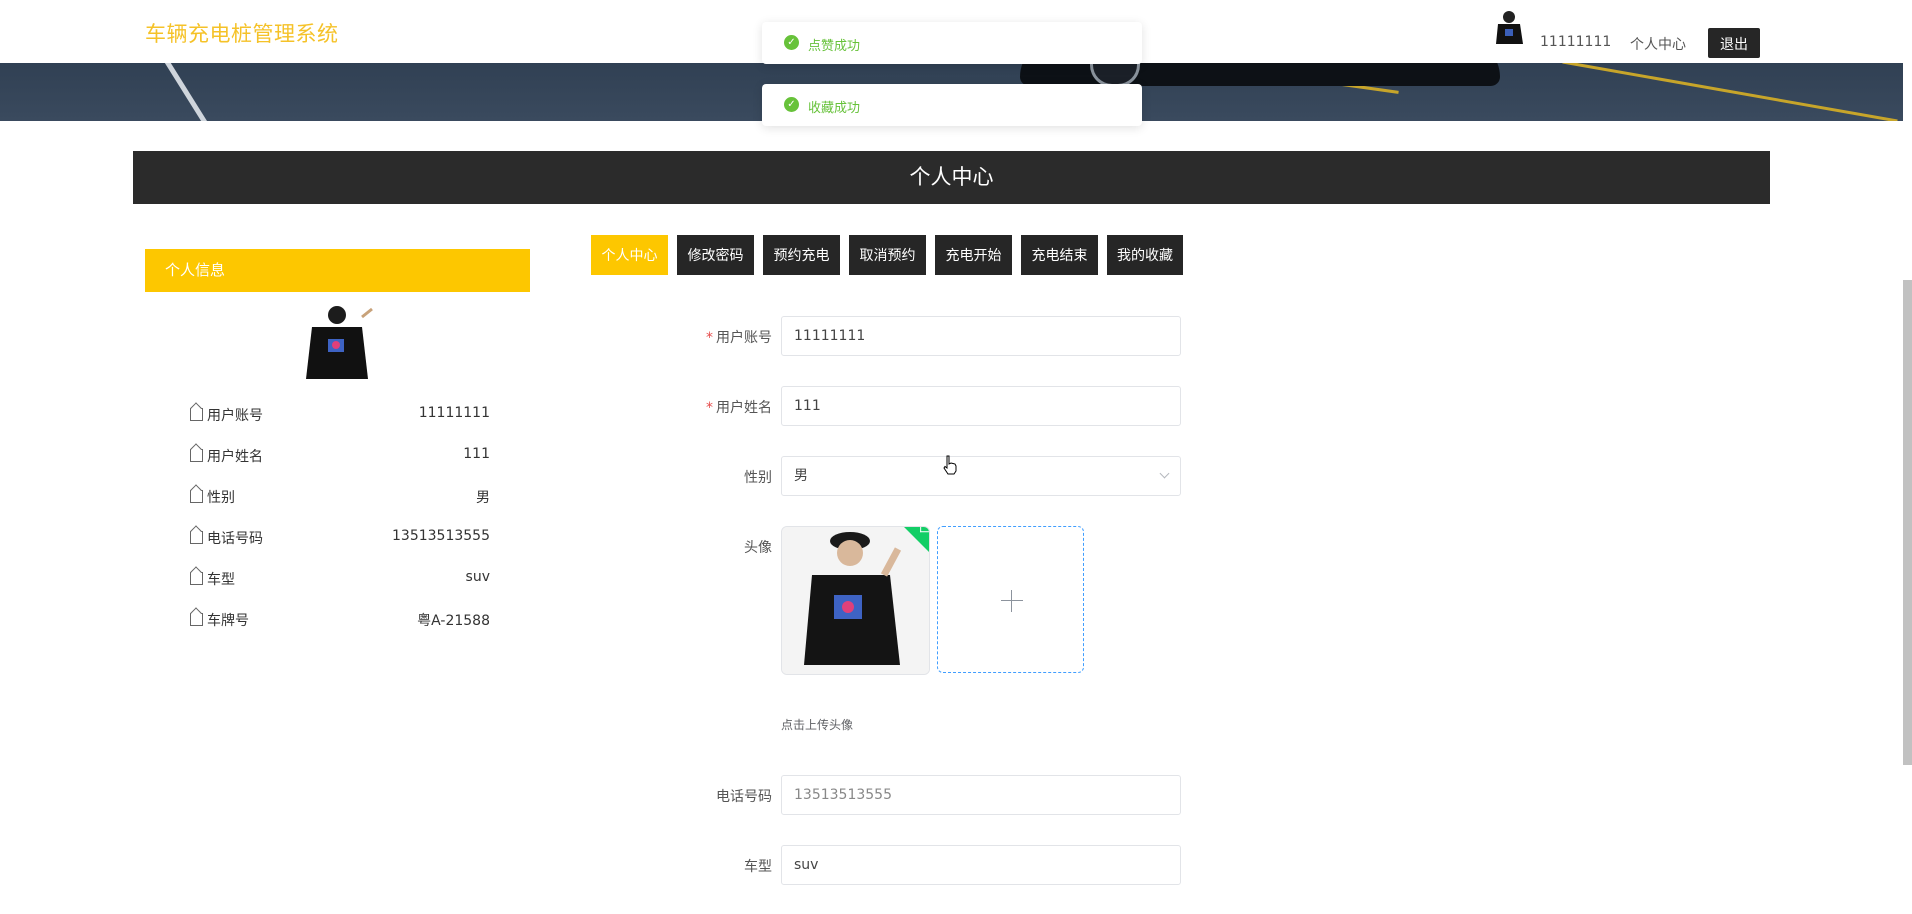  What do you see at coordinates (242, 33) in the screenshot?
I see `site-logo: 车辆充电桩管理系统` at bounding box center [242, 33].